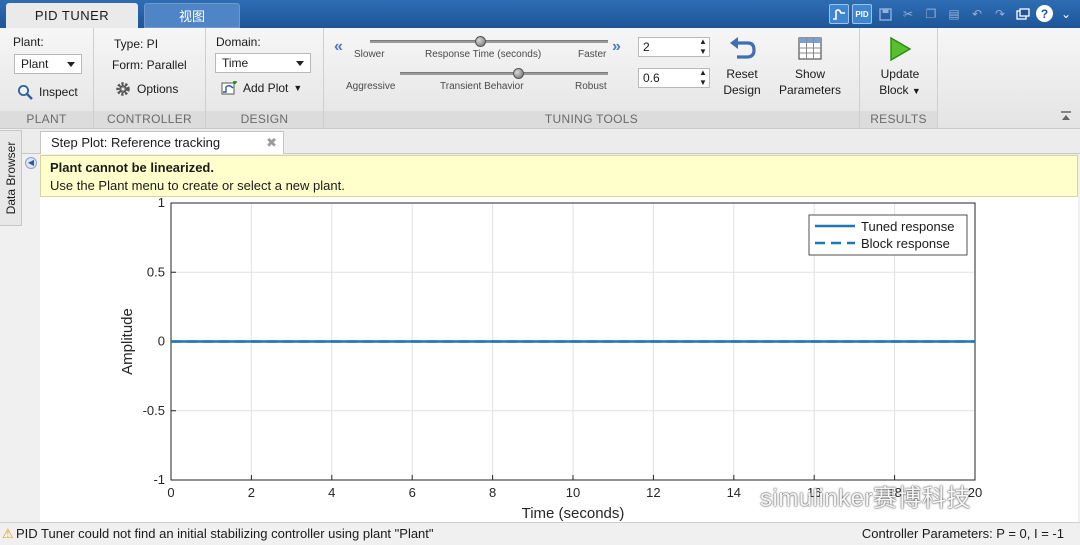 This screenshot has width=1080, height=545. What do you see at coordinates (653, 492) in the screenshot?
I see `x-tick-label: 12` at bounding box center [653, 492].